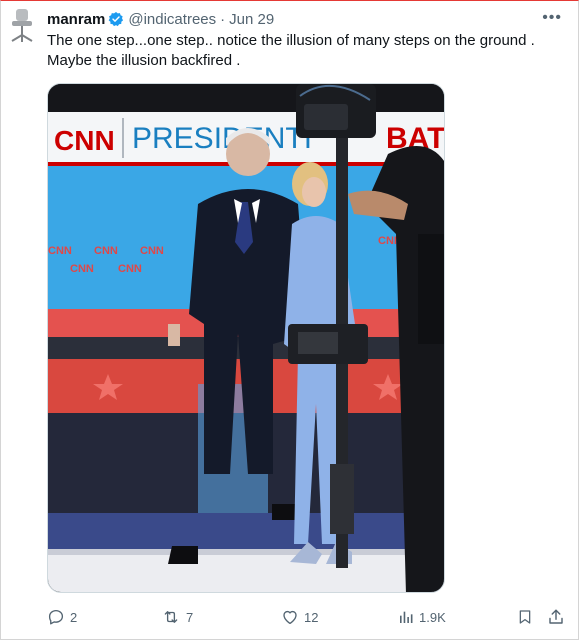 This screenshot has width=579, height=640. Describe the element at coordinates (130, 269) in the screenshot. I see `screen-logo-5: CNN` at that location.